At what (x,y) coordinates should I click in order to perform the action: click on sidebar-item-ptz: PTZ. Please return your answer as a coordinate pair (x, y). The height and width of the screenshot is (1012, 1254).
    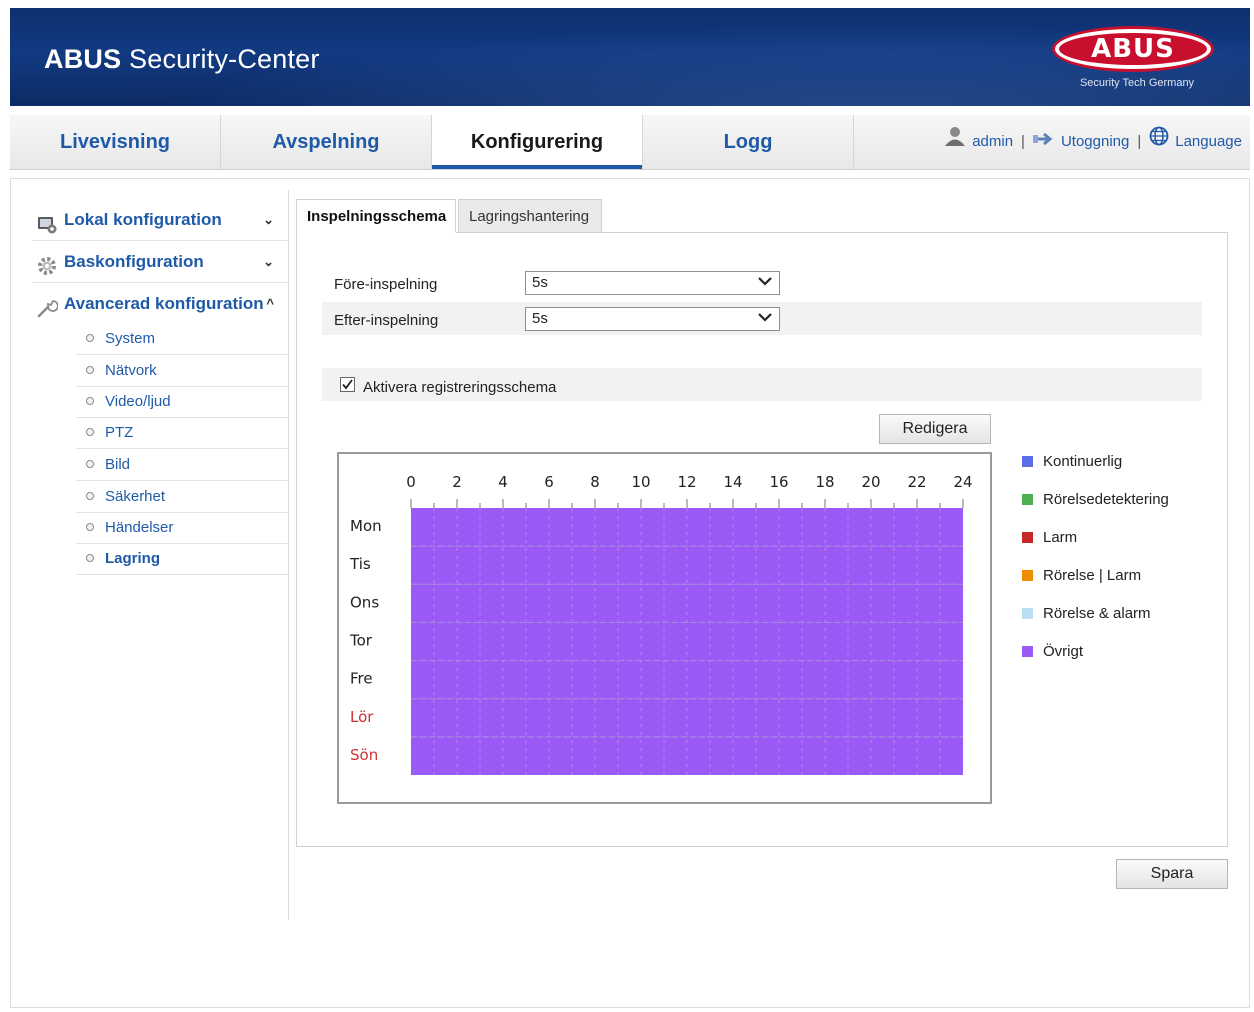
    Looking at the image, I should click on (182, 433).